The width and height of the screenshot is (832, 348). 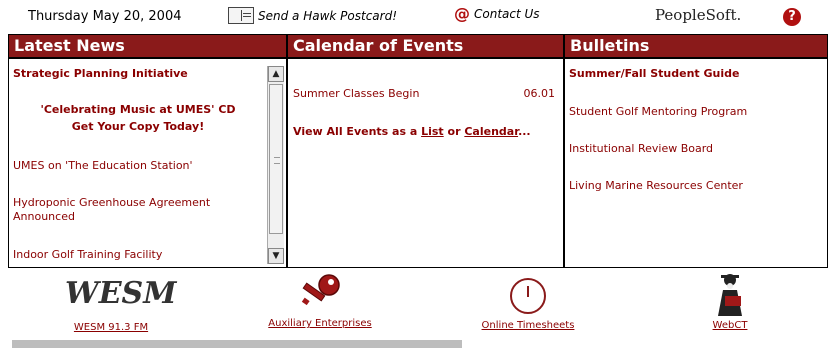 What do you see at coordinates (656, 185) in the screenshot?
I see `bulletin-marine-center: Living Marine Resources Center` at bounding box center [656, 185].